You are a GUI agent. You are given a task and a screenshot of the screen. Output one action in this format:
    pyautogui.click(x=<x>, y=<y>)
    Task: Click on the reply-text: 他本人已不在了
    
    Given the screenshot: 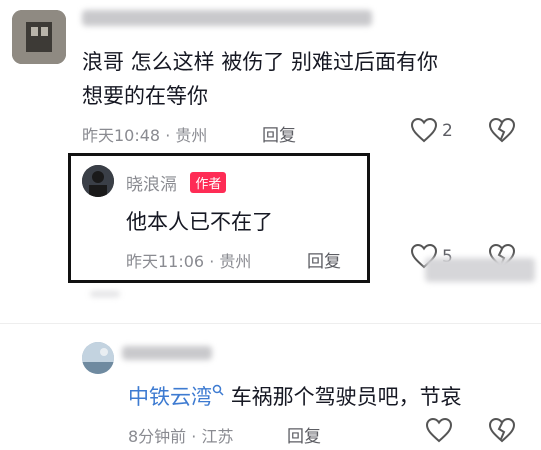 What is the action you would take?
    pyautogui.click(x=199, y=222)
    